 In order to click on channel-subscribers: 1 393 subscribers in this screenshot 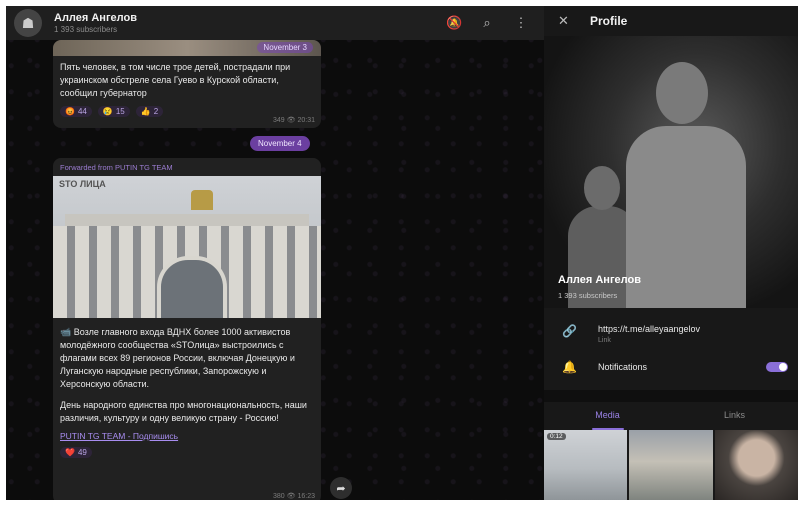, I will do `click(86, 29)`.